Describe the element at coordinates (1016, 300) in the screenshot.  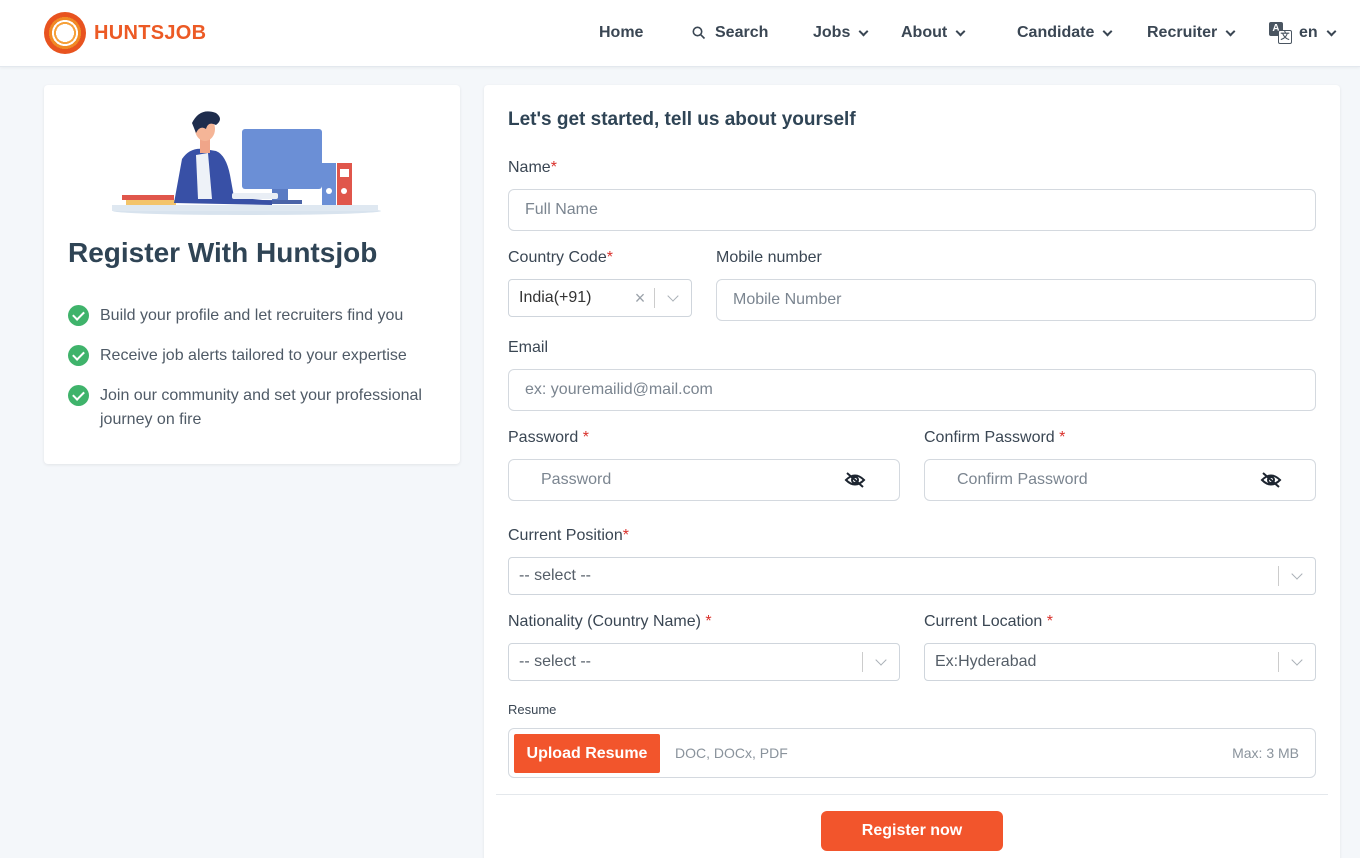
I see `mobile-number-input` at that location.